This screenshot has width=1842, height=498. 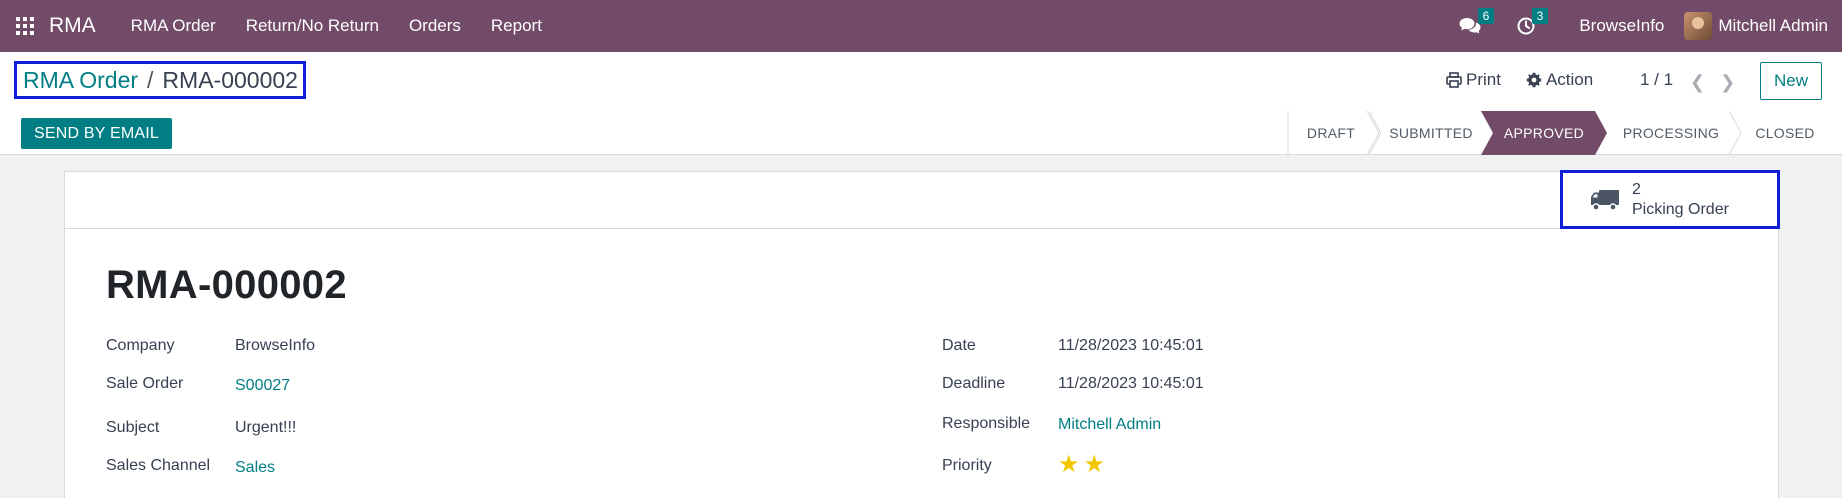 I want to click on sales-channel-label: Sales Channel, so click(x=158, y=465).